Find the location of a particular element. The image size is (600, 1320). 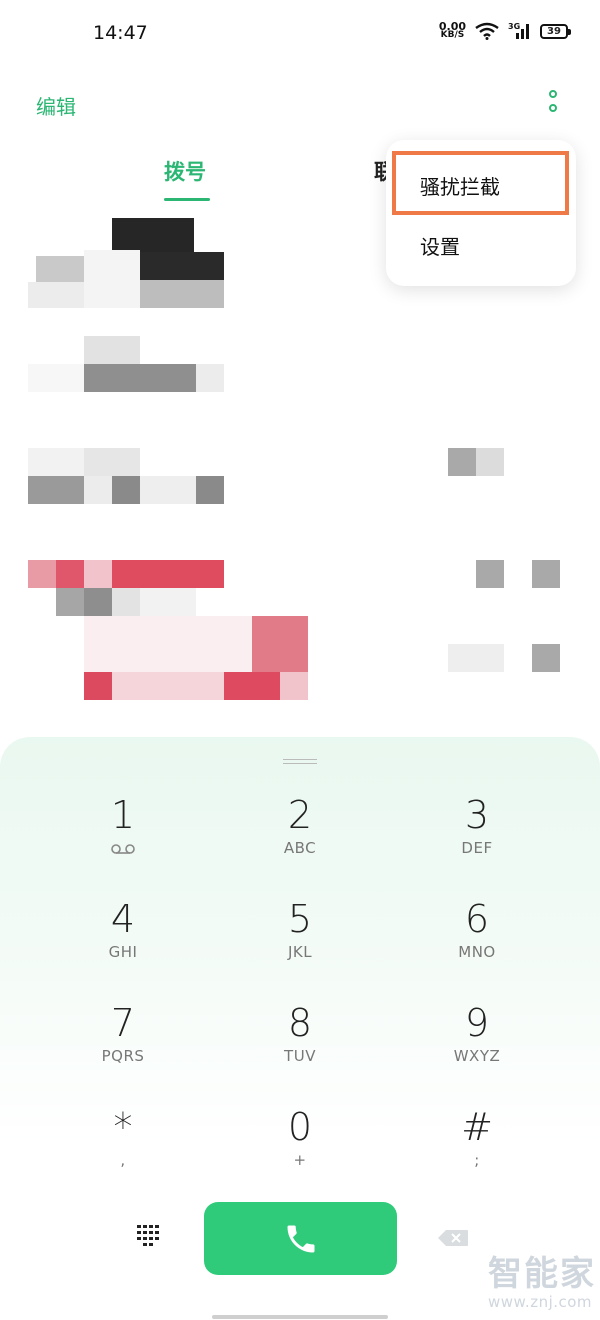

dialpad-toggle-icon is located at coordinates (149, 1237).